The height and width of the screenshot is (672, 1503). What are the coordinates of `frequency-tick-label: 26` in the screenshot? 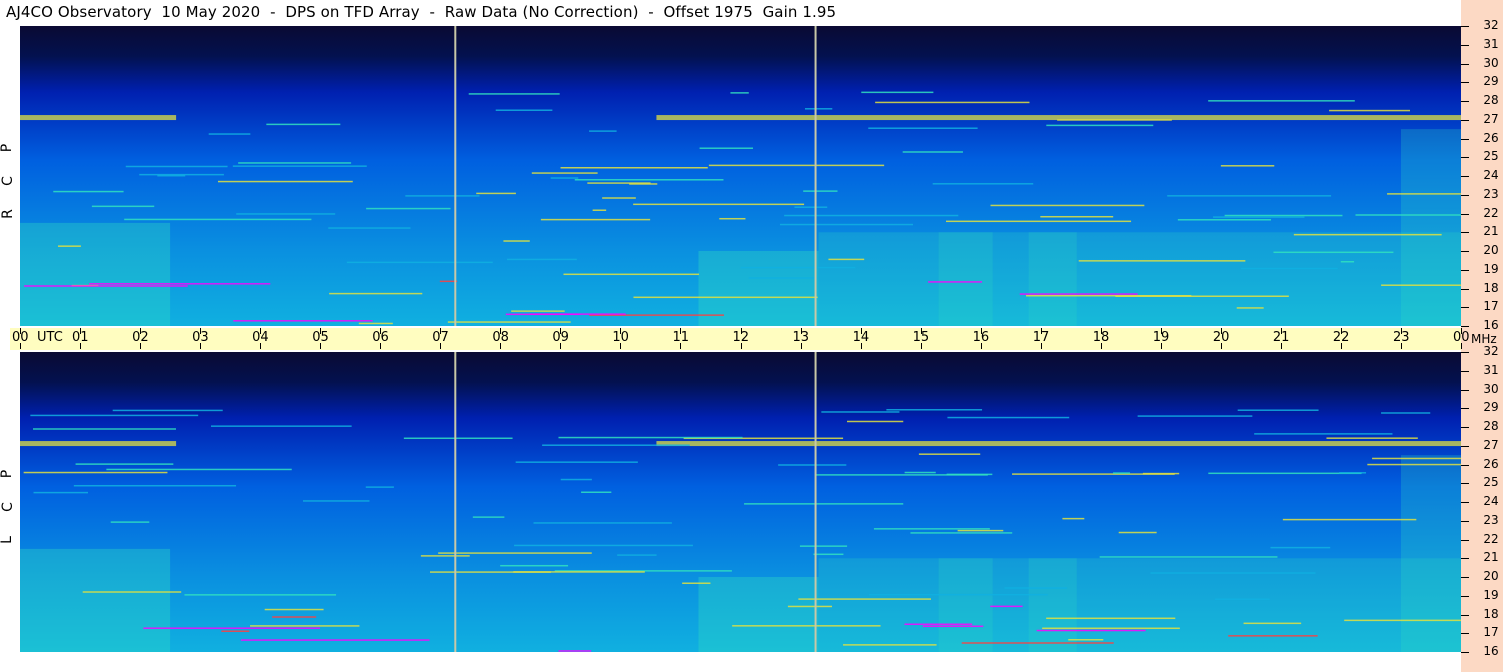 It's located at (1491, 137).